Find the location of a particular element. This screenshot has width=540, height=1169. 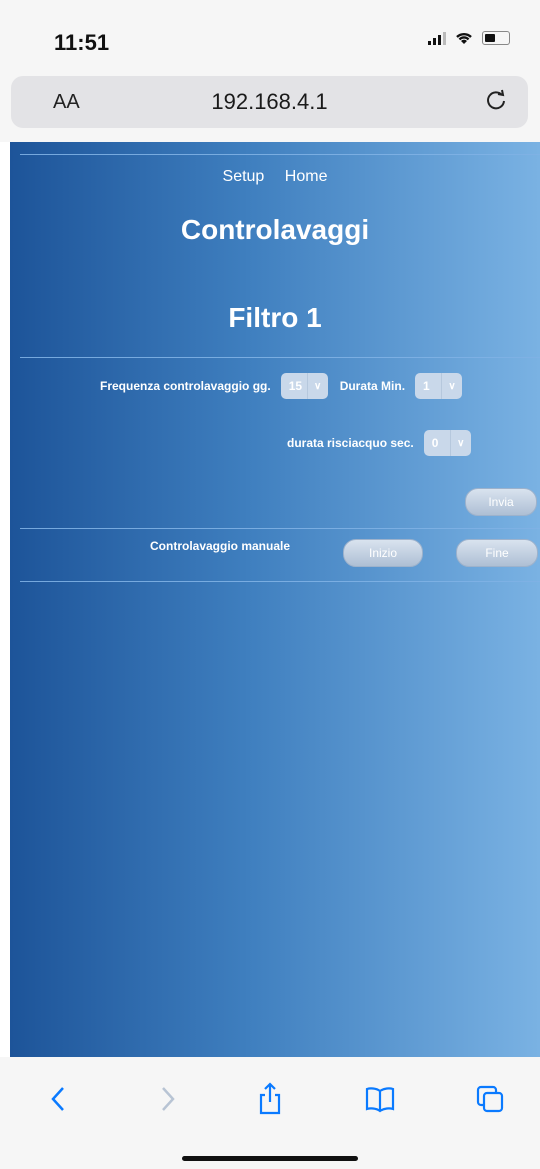

address-bar: AA 192.168.4.1 is located at coordinates (269, 102).